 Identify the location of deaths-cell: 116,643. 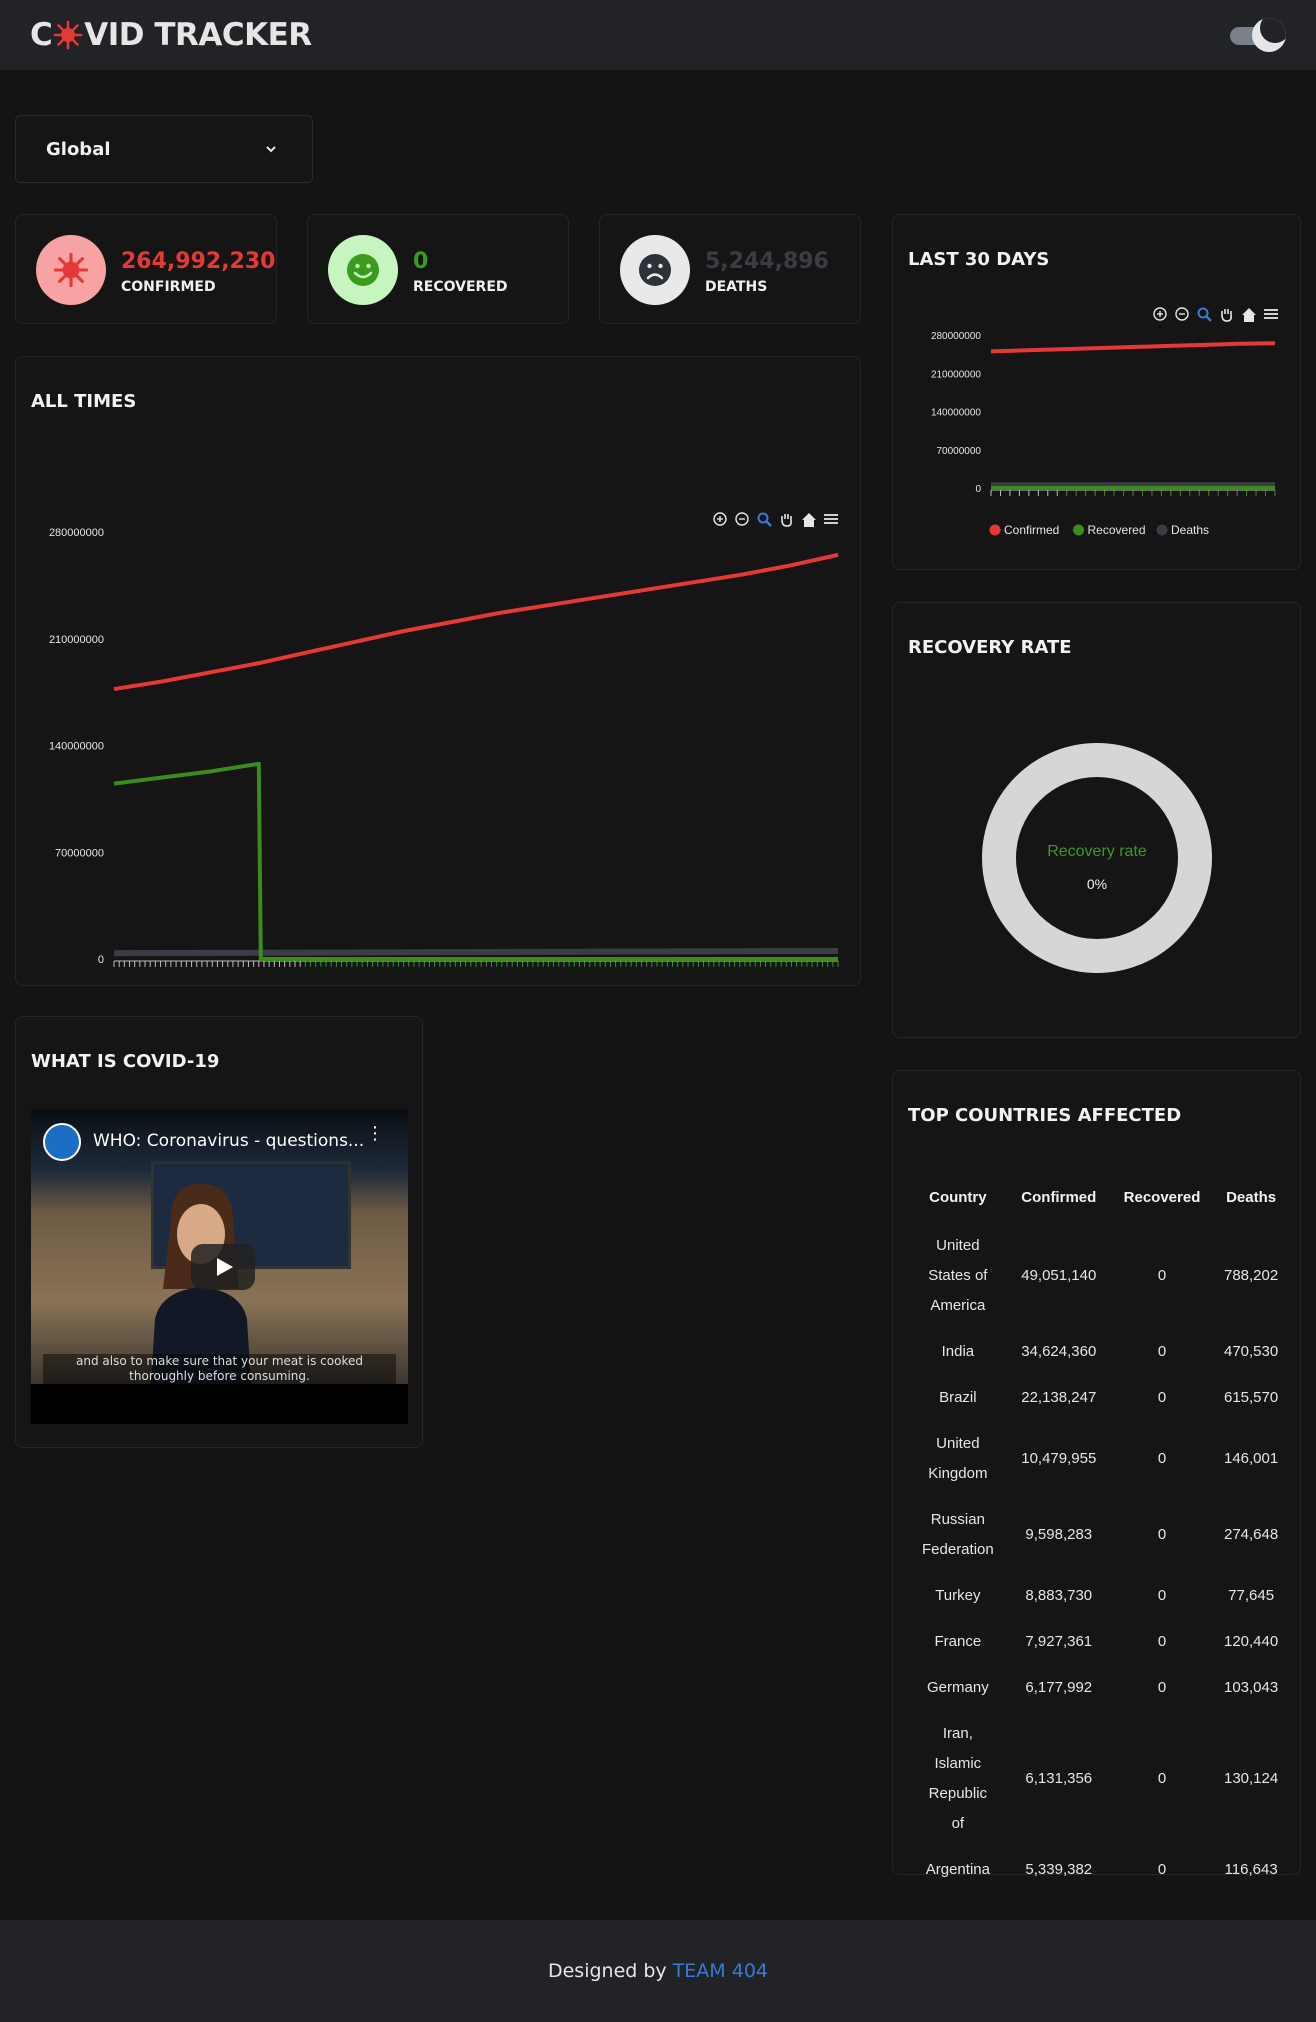
(1251, 1869).